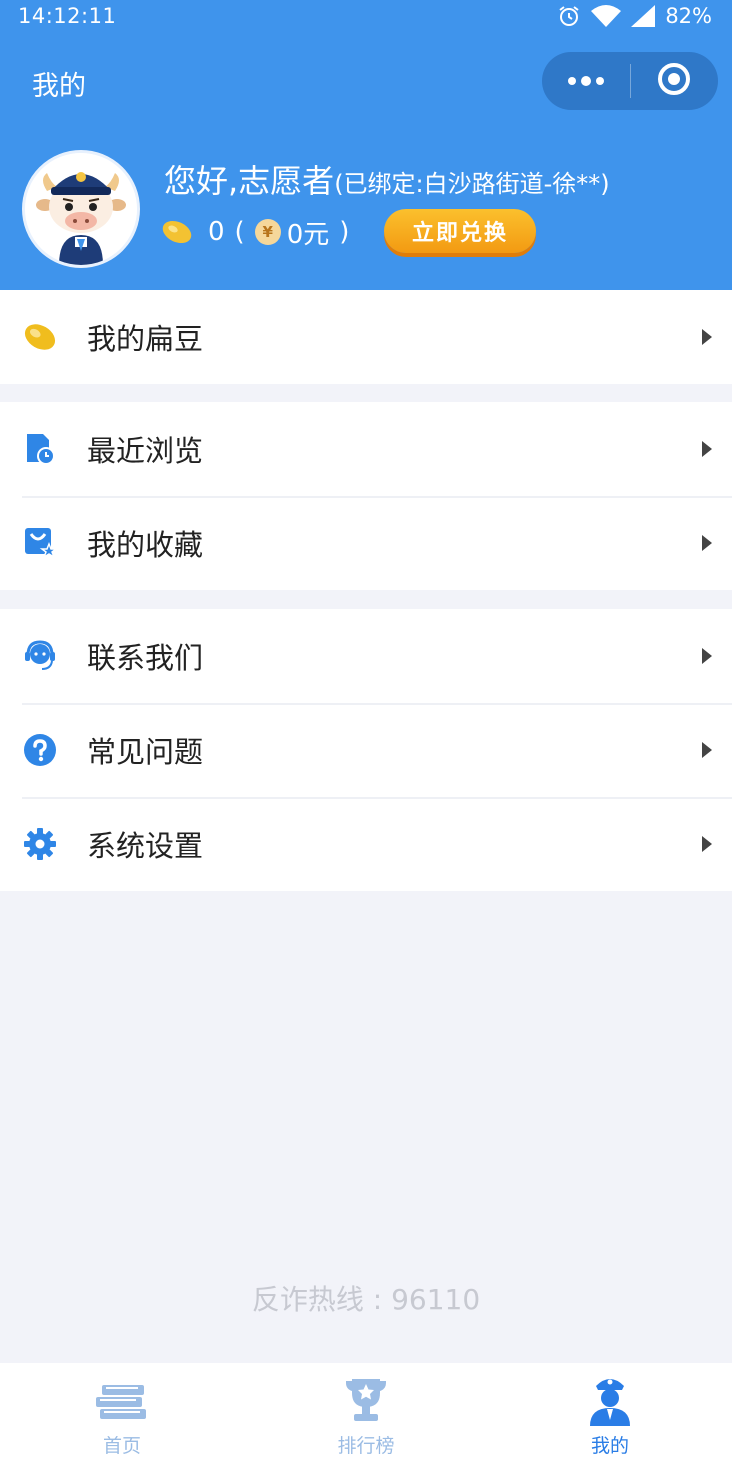 The width and height of the screenshot is (732, 1463). I want to click on exchange-button: 立即兑换, so click(460, 231).